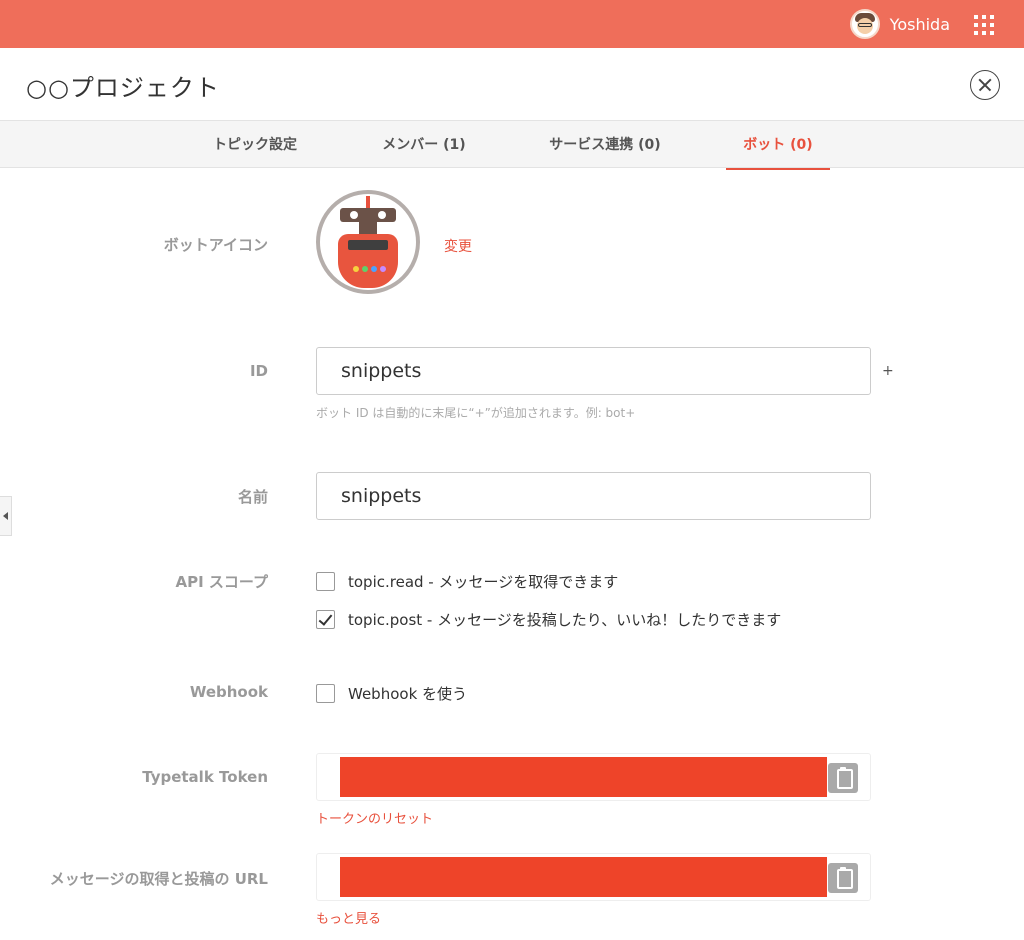 This screenshot has width=1024, height=940. I want to click on page-header: ○○プロジェクト, so click(512, 84).